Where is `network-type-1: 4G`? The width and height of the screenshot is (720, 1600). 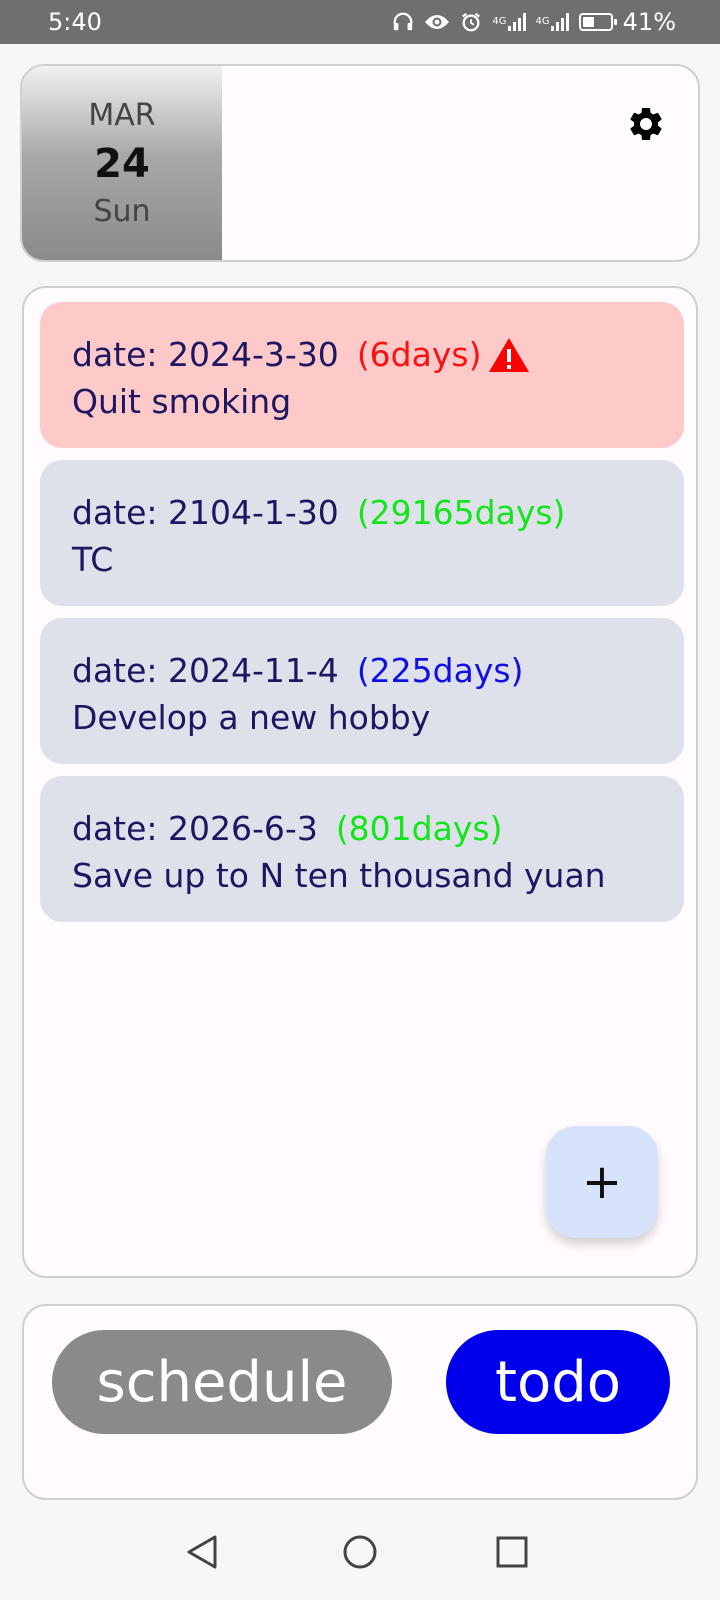 network-type-1: 4G is located at coordinates (499, 21).